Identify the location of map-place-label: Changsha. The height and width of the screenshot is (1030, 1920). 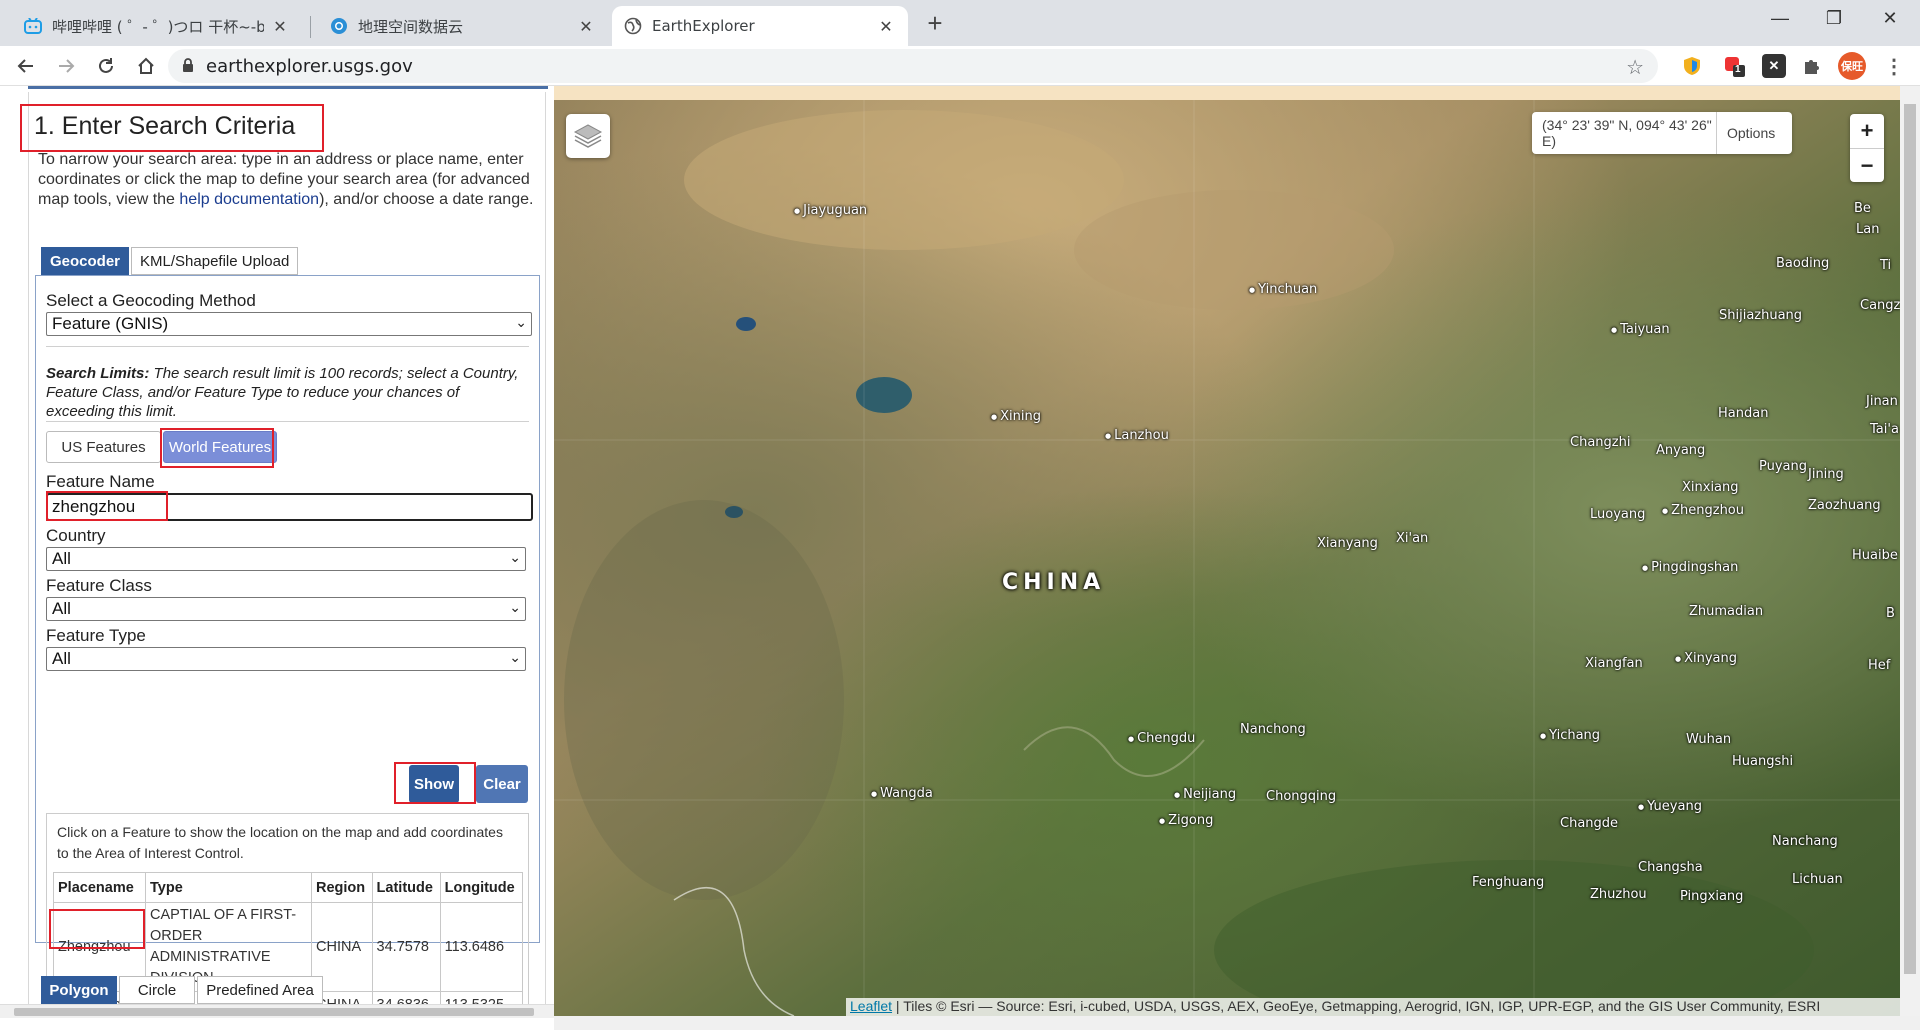
(1670, 867).